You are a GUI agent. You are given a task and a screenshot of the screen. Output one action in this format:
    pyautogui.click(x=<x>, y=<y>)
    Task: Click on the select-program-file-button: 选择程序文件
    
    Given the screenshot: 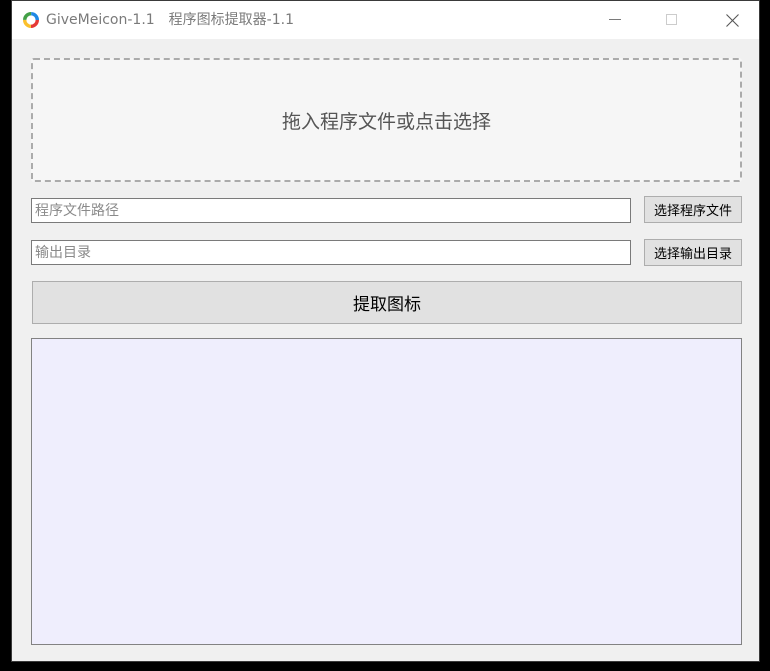 What is the action you would take?
    pyautogui.click(x=693, y=209)
    